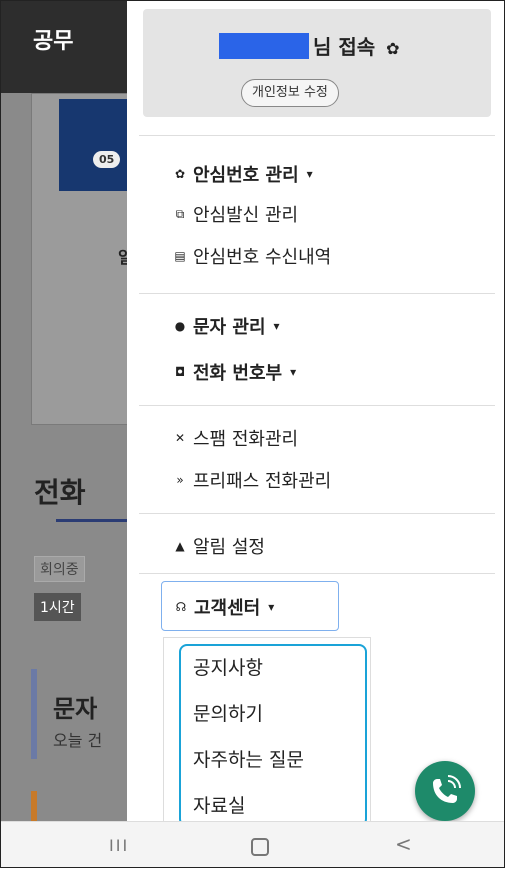 This screenshot has width=507, height=870. Describe the element at coordinates (107, 159) in the screenshot. I see `bg-badge: 05` at that location.